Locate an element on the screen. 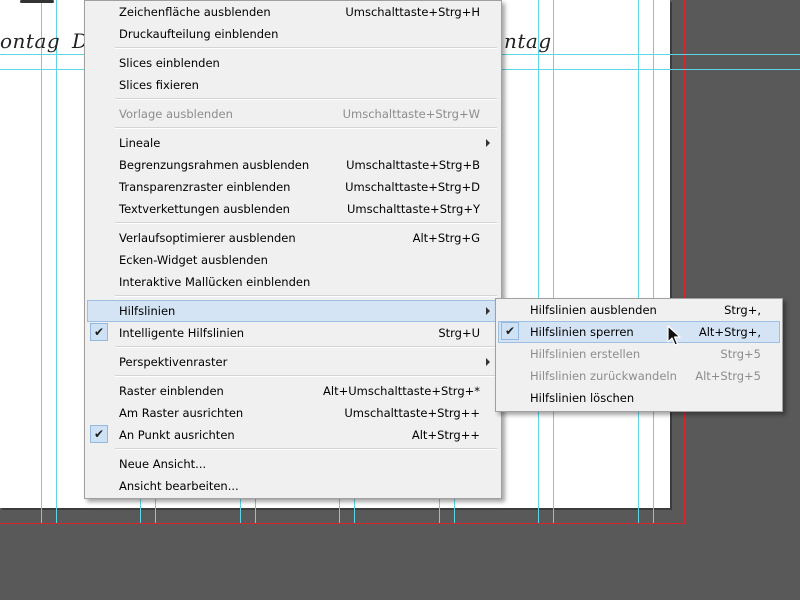 The height and width of the screenshot is (600, 800). submenu-item-release-guides: Hilfslinien zurückwandeln Alt+Strg+5 is located at coordinates (639, 376).